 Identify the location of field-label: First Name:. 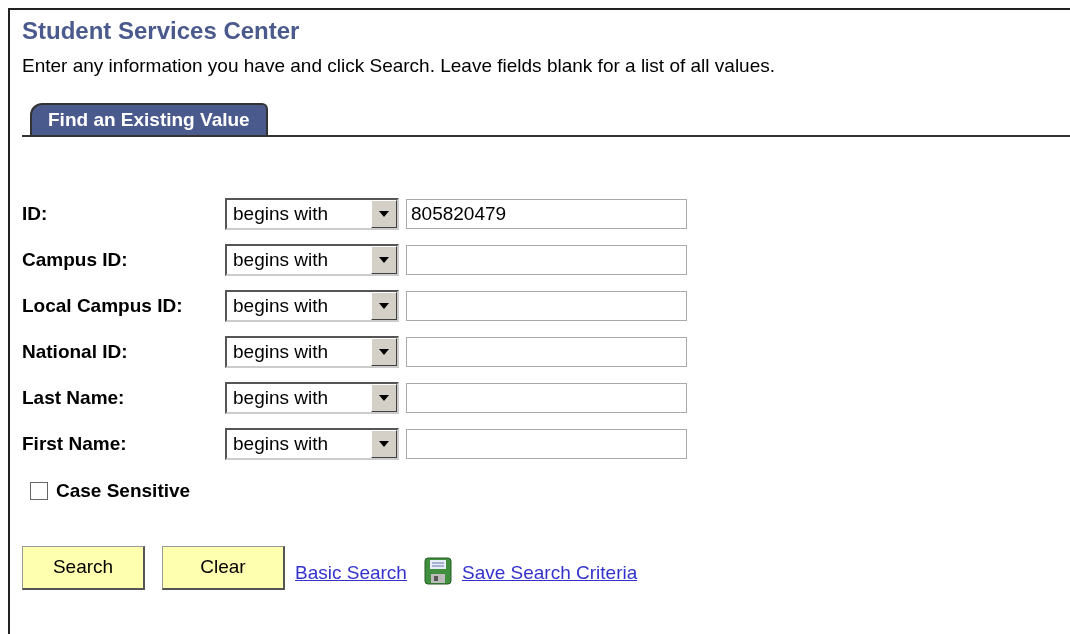
(75, 443).